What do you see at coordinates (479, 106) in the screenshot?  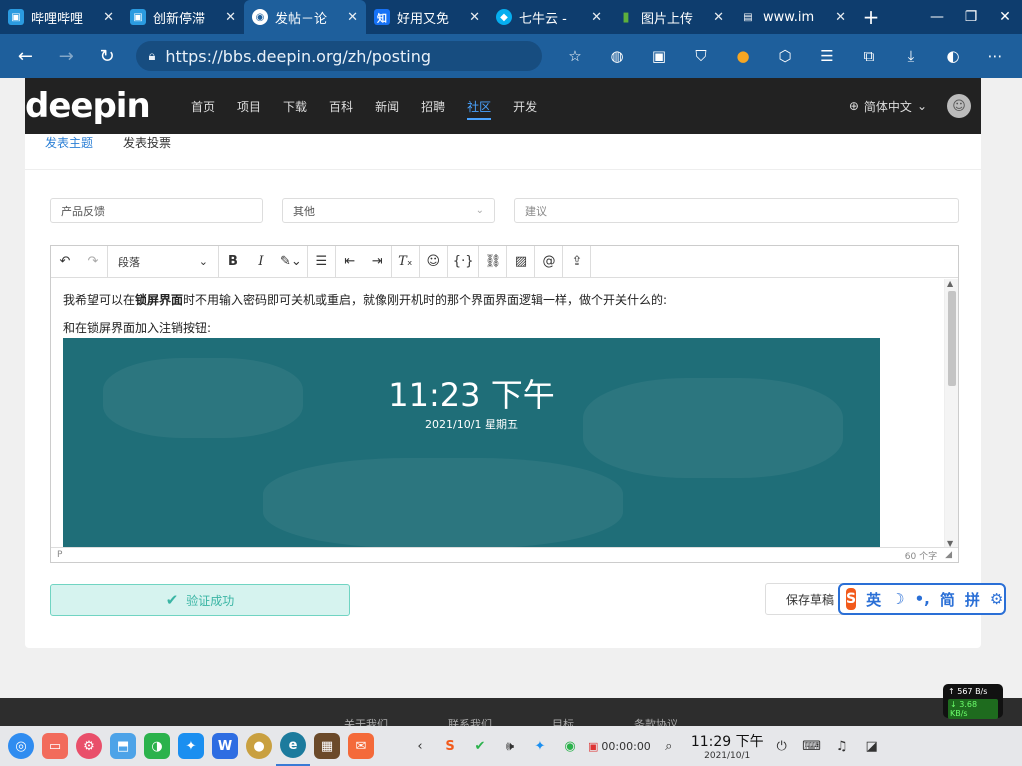 I see `nav-item-community: 社区` at bounding box center [479, 106].